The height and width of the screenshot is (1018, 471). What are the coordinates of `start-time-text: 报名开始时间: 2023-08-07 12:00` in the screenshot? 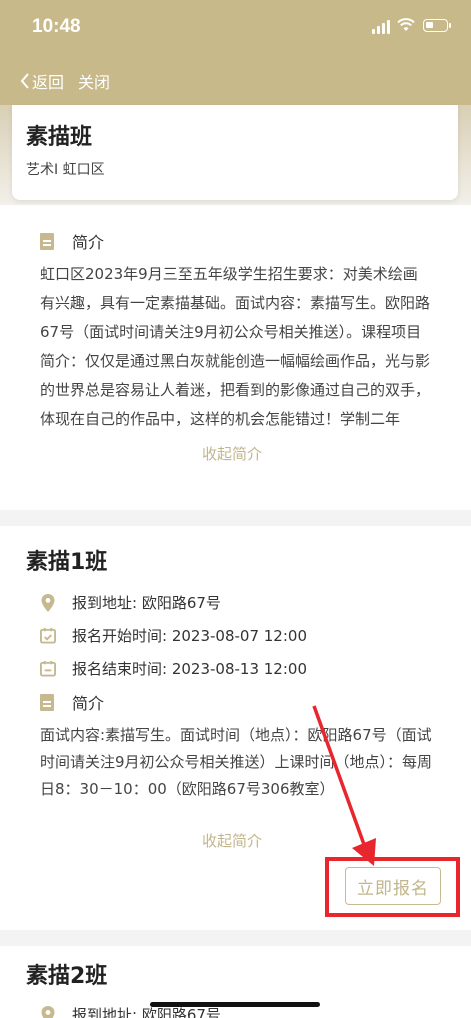 It's located at (189, 636).